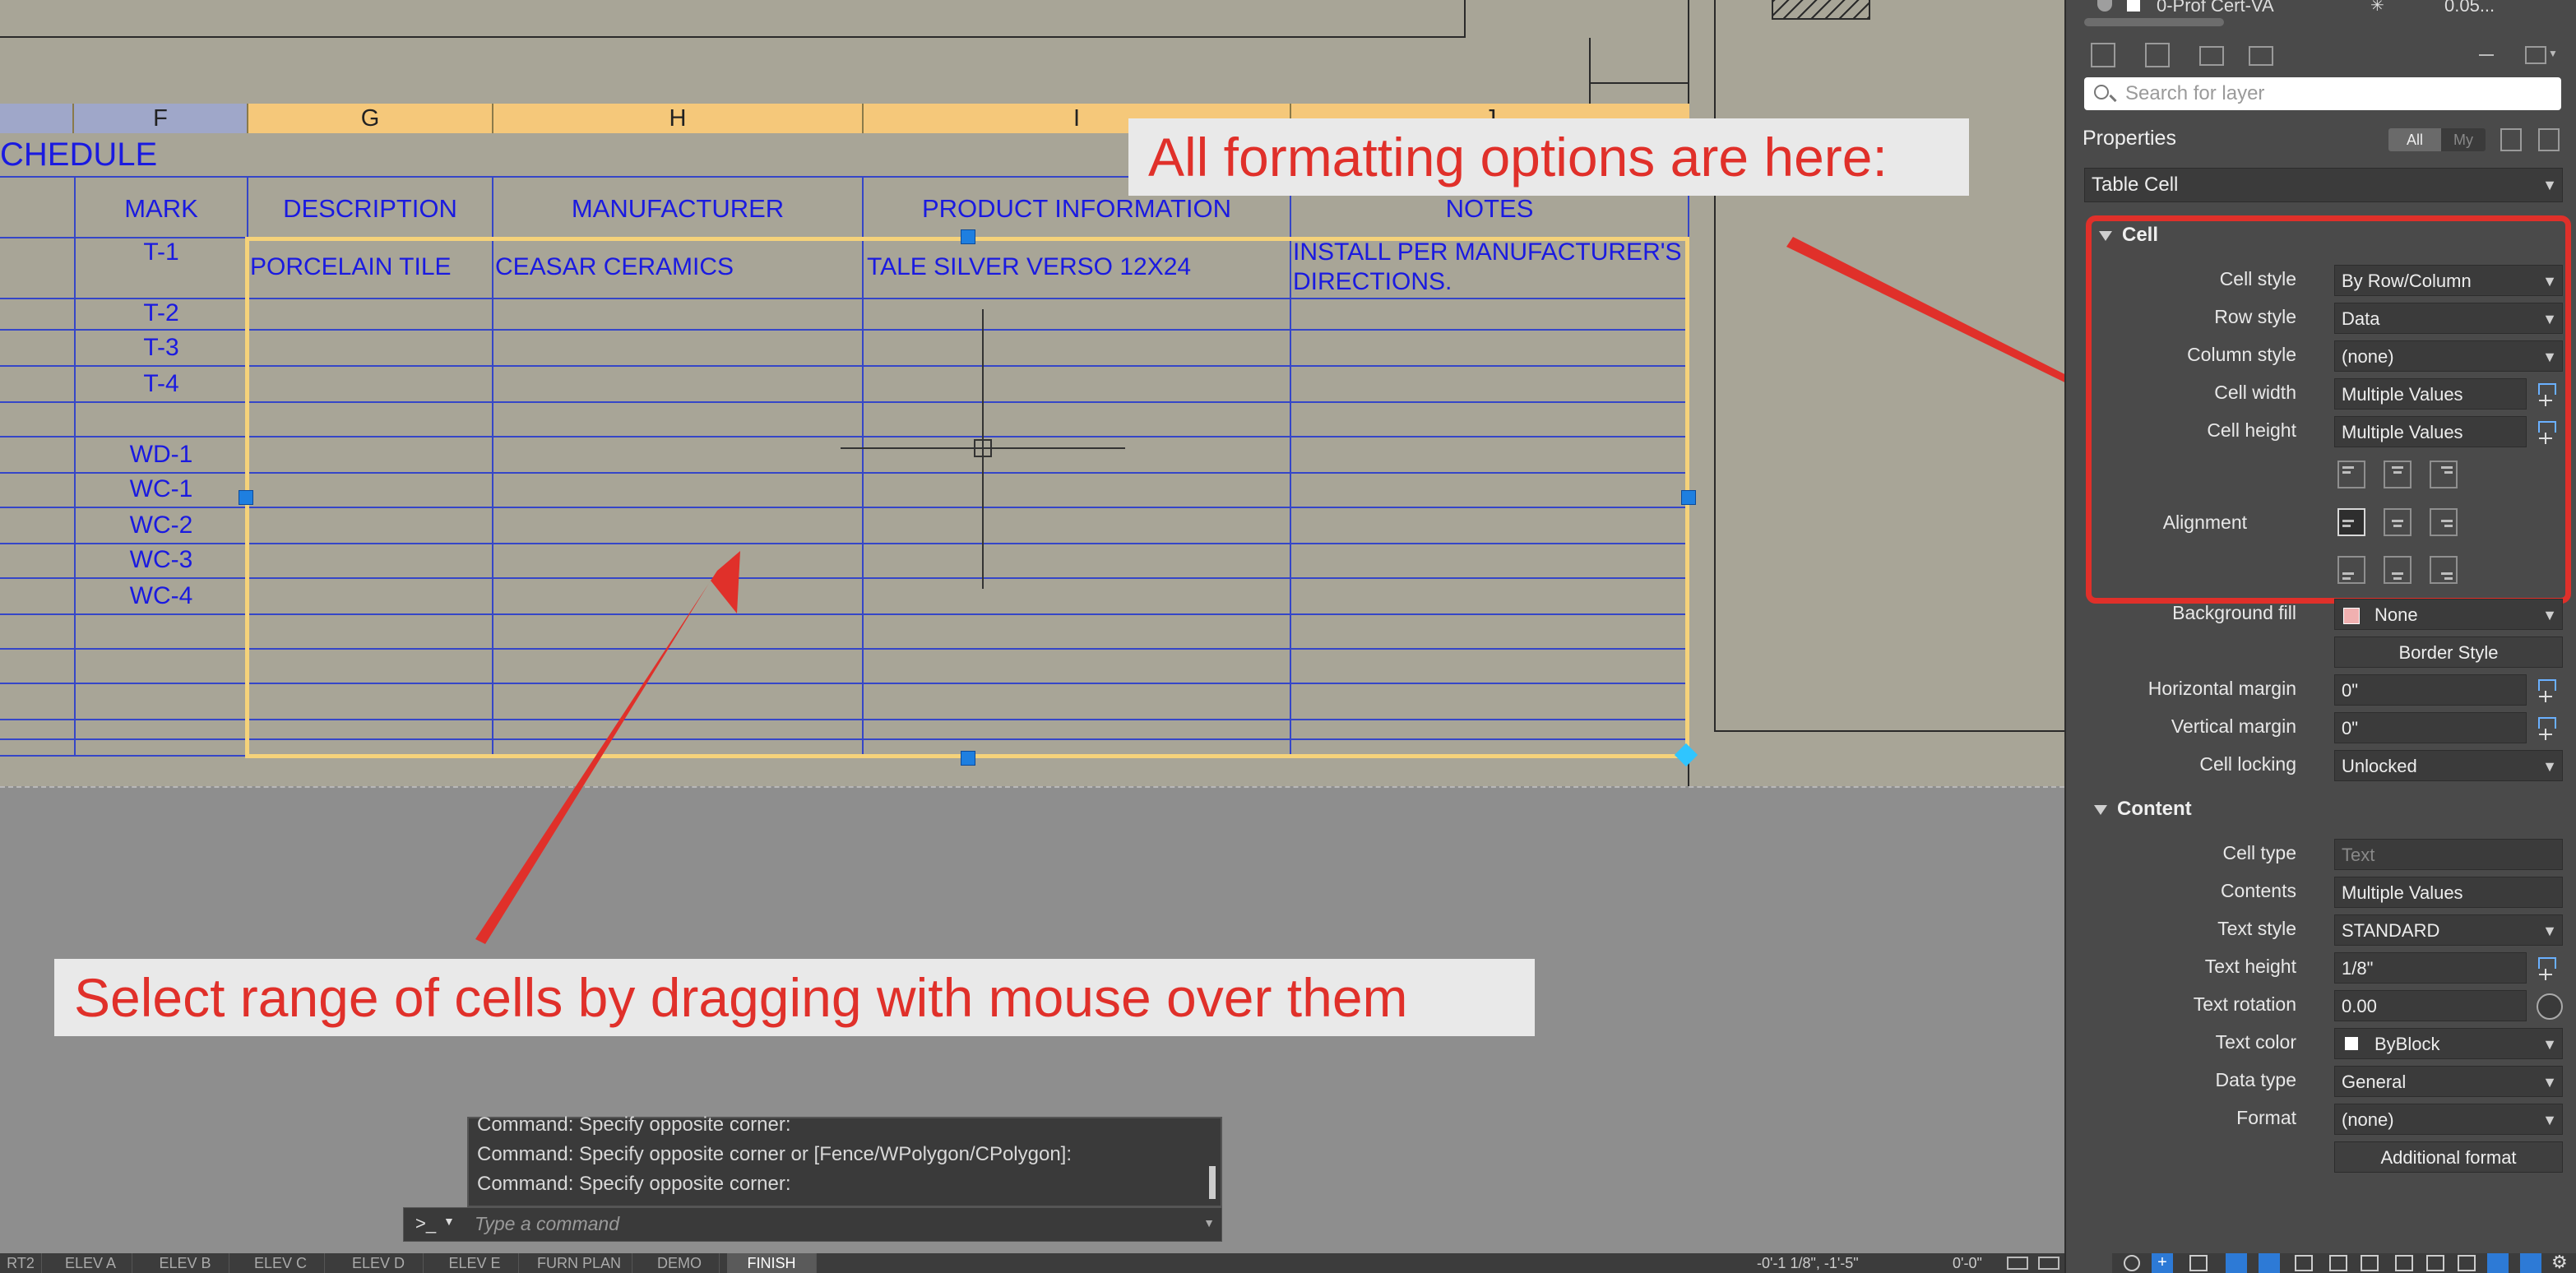 This screenshot has height=1273, width=2576. What do you see at coordinates (2536, 55) in the screenshot?
I see `columns-icon` at bounding box center [2536, 55].